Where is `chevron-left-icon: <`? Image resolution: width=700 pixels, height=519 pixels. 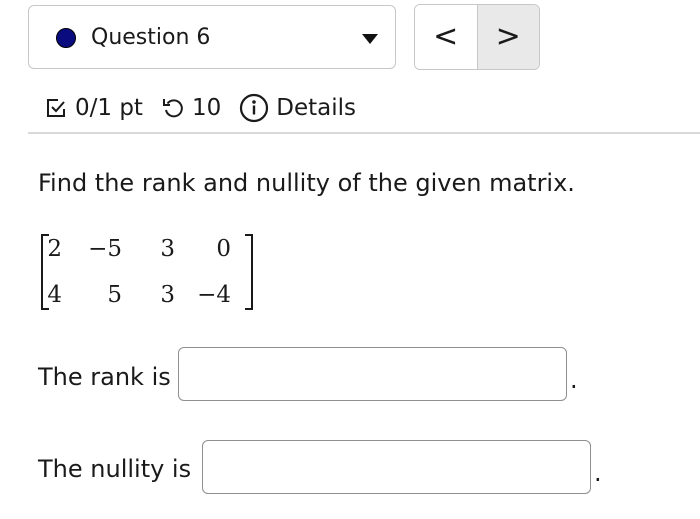
chevron-left-icon: < is located at coordinates (446, 36).